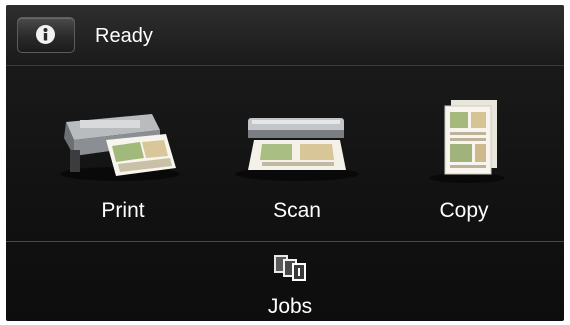  Describe the element at coordinates (290, 306) in the screenshot. I see `jobs-label: Jobs` at that location.